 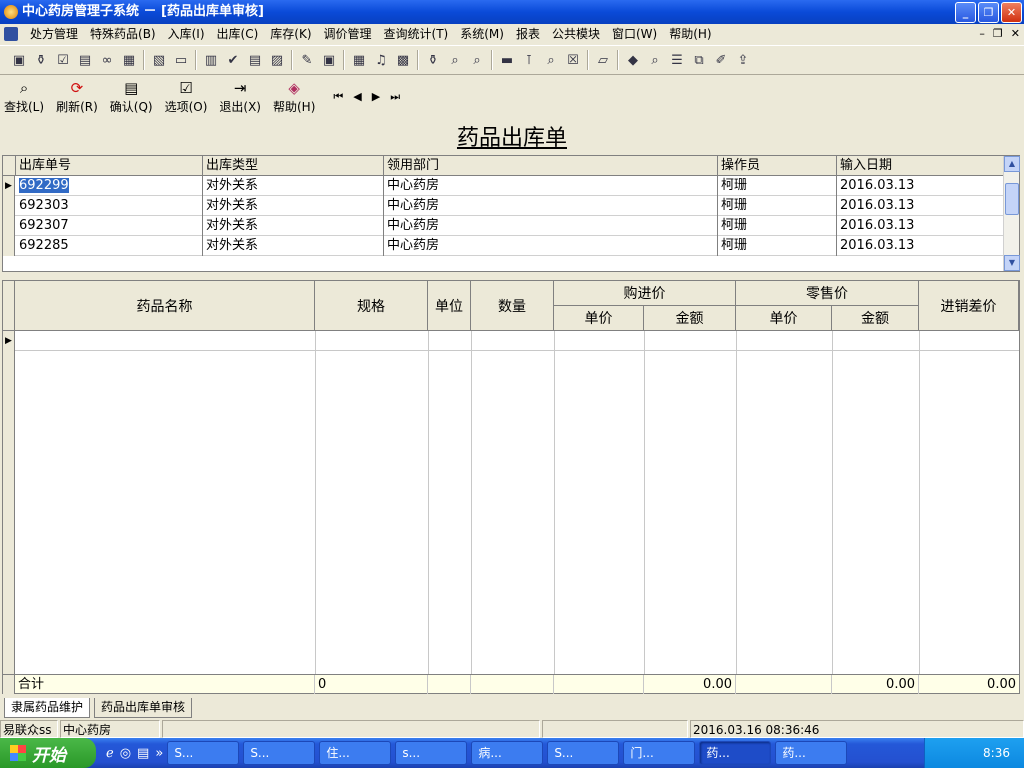 What do you see at coordinates (996, 753) in the screenshot?
I see `clock: 8:36` at bounding box center [996, 753].